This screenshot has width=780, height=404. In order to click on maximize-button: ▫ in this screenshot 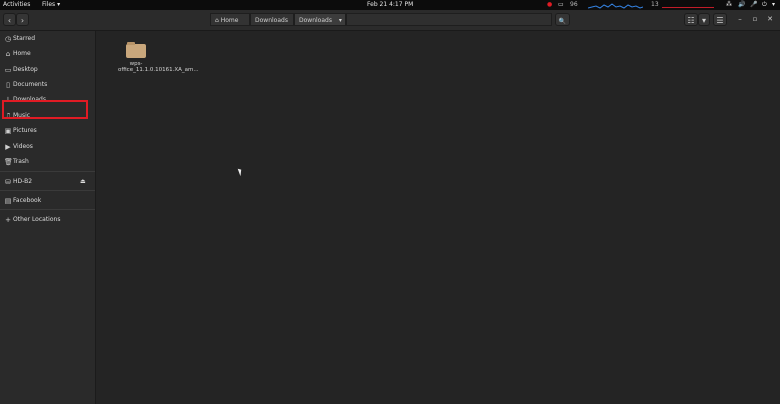, I will do `click(755, 19)`.